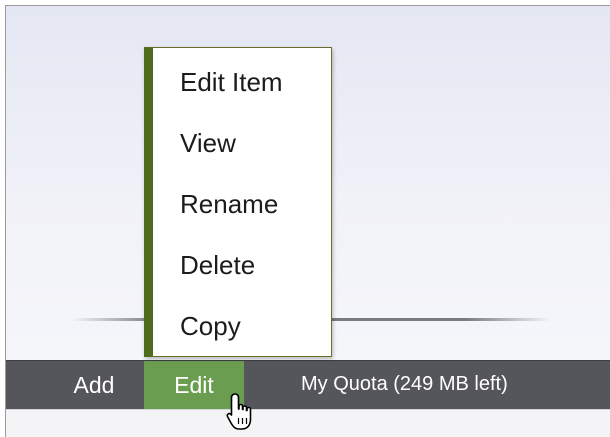 This screenshot has height=437, width=610. I want to click on bottom-toolbar: Add Edit My Quota (249 MB left), so click(308, 384).